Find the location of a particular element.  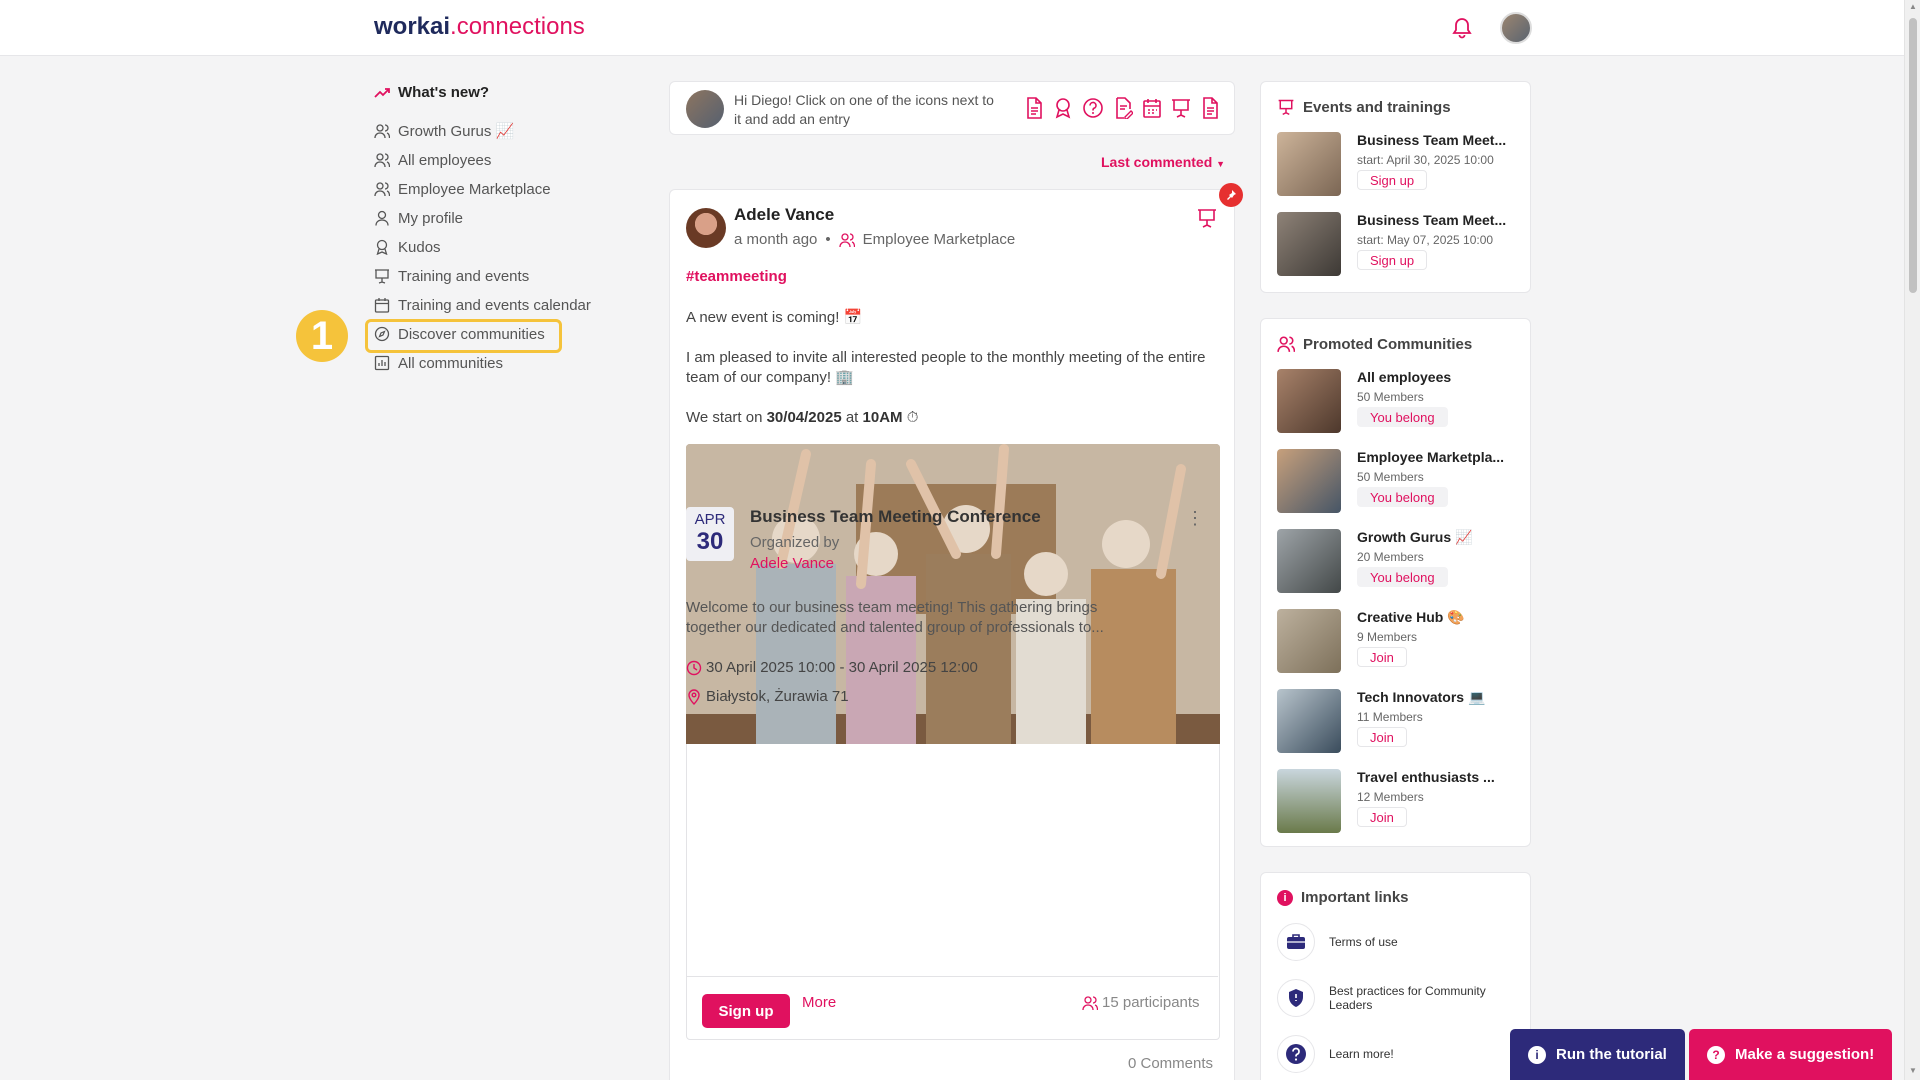

briefcase-icon is located at coordinates (1296, 942).